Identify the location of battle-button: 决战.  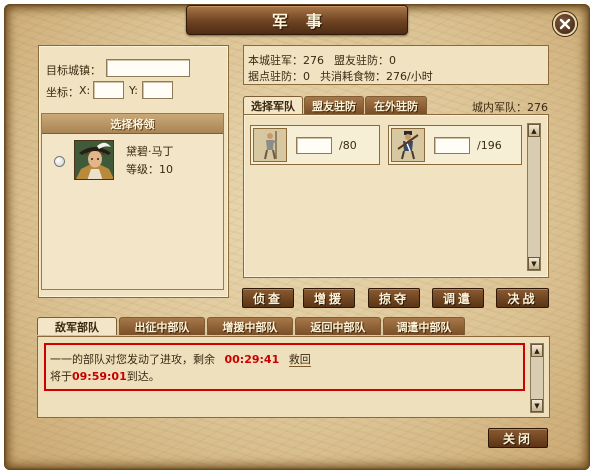
(522, 298).